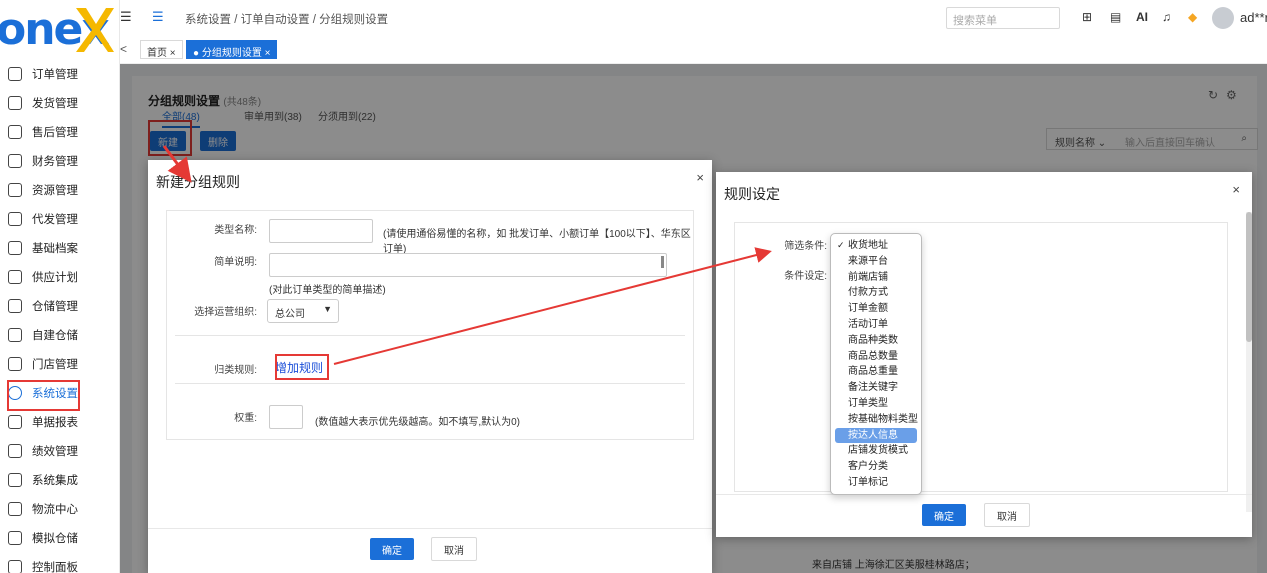 The width and height of the screenshot is (1267, 573). I want to click on sidebar-item-dropship: 代发管理, so click(61, 219).